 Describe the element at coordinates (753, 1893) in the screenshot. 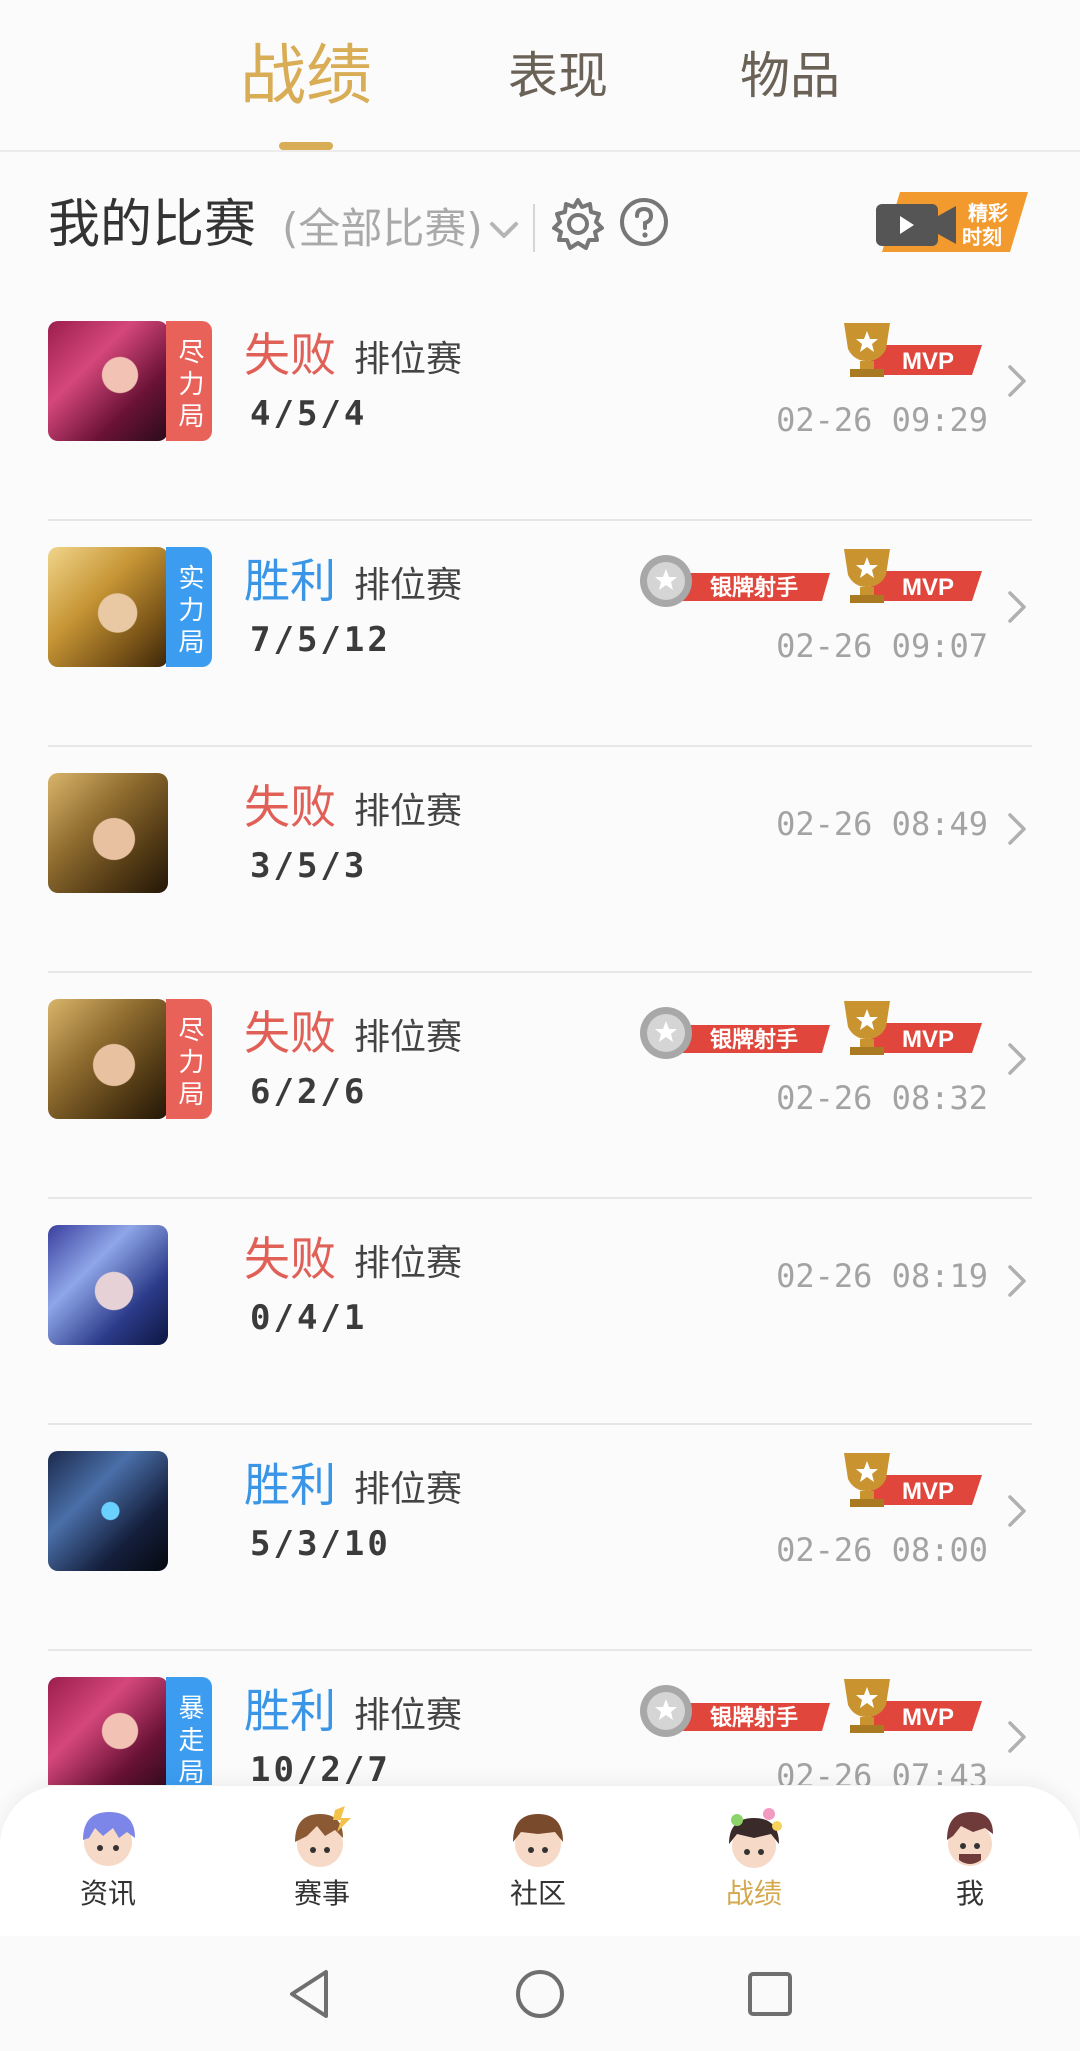

I see `nav-label: 战绩` at that location.